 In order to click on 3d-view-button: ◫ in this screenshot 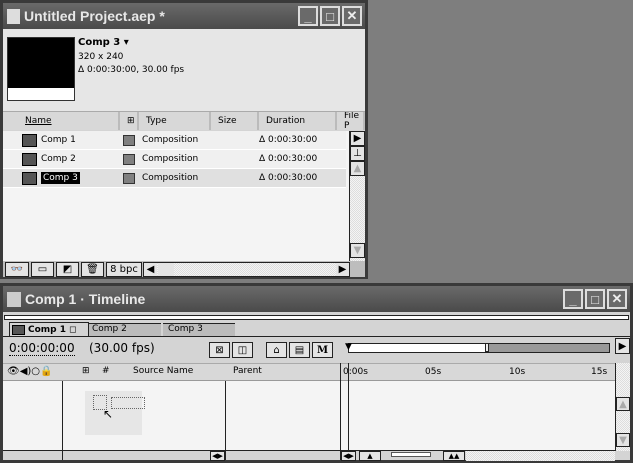, I will do `click(242, 350)`.